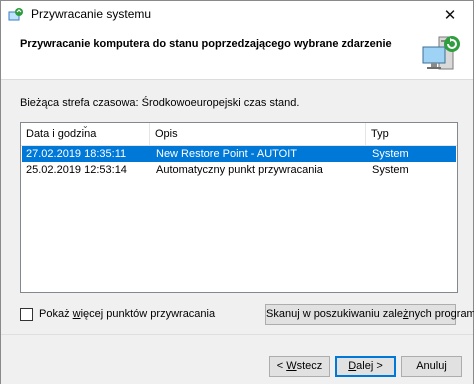  Describe the element at coordinates (365, 366) in the screenshot. I see `next-button: Dalej >` at that location.